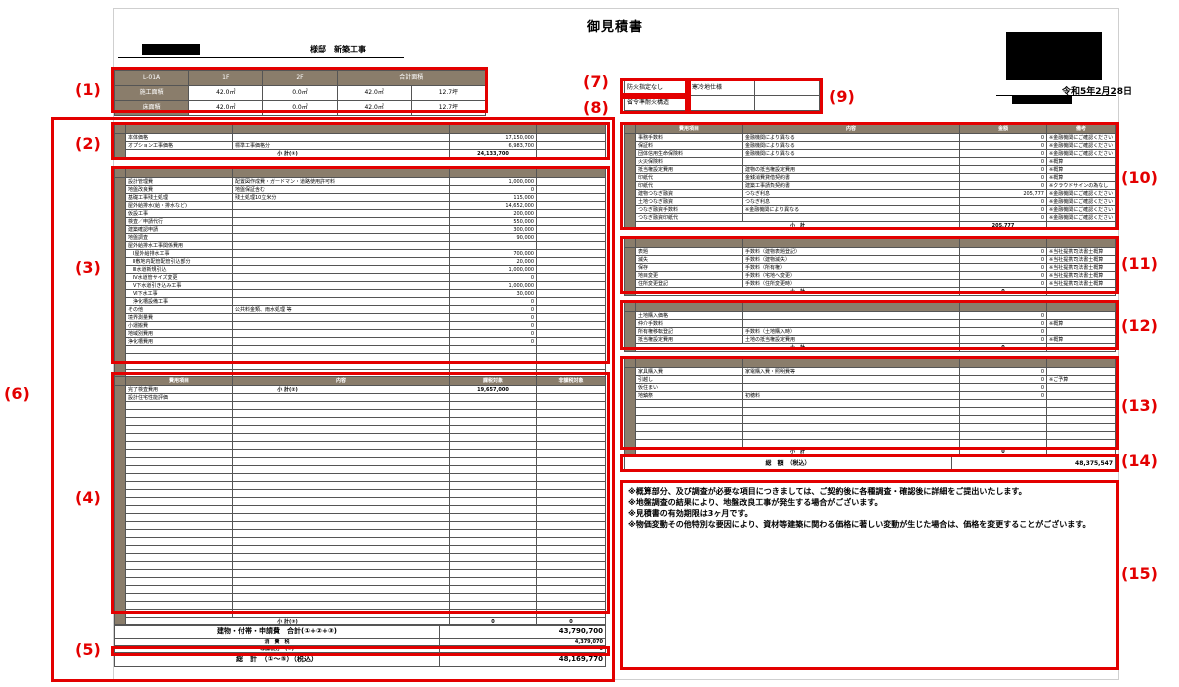 This screenshot has width=1179, height=687. Describe the element at coordinates (338, 49) in the screenshot. I see `customer-suffix: 様邸 新築工事` at that location.